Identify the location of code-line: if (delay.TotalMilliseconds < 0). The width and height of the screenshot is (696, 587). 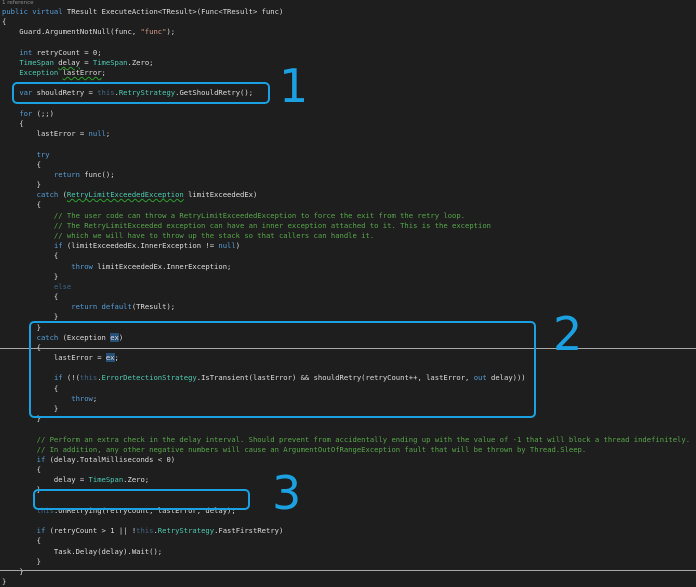
(88, 460).